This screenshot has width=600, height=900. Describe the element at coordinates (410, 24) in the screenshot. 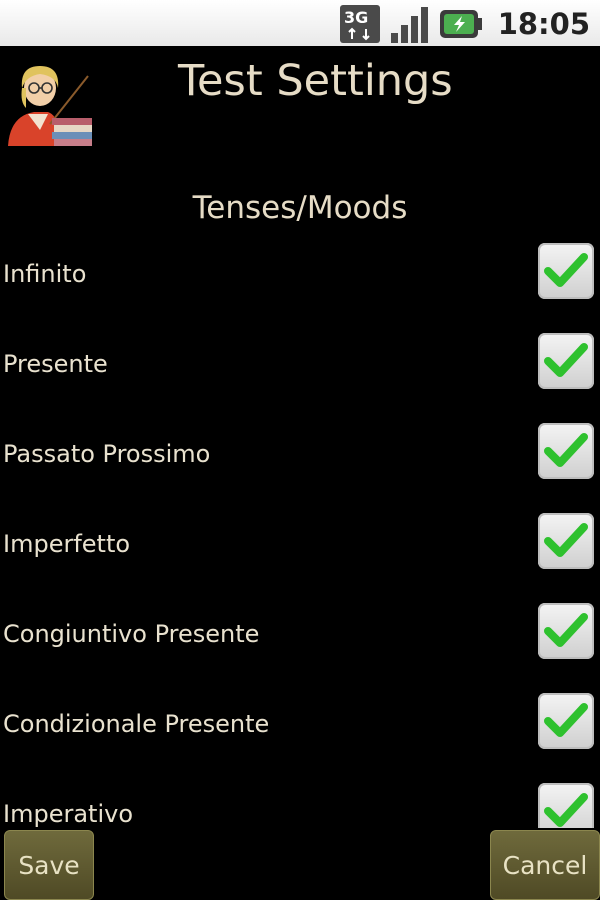

I see `signal-strength-icon` at that location.